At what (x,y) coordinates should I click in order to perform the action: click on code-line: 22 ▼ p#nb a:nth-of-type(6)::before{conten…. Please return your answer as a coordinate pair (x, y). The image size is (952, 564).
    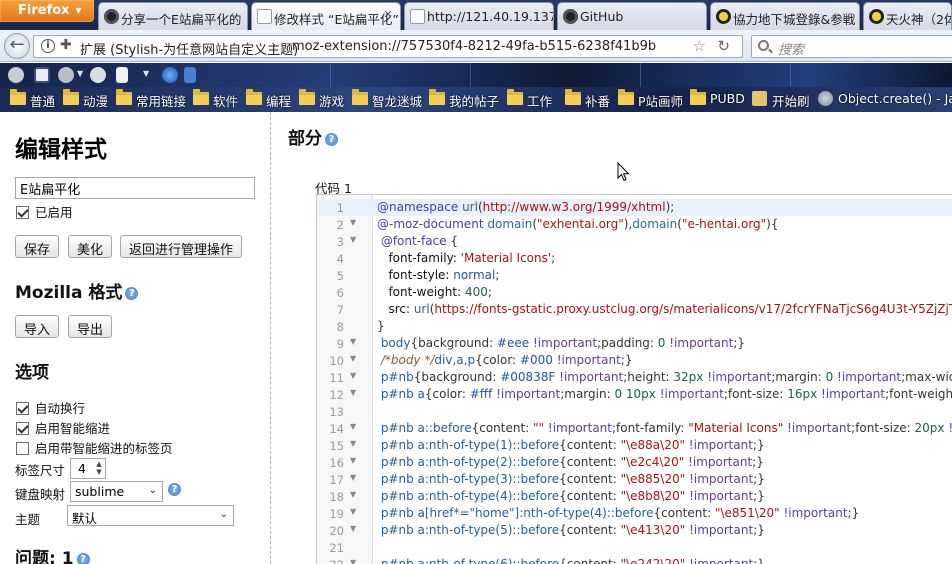
    Looking at the image, I should click on (634, 560).